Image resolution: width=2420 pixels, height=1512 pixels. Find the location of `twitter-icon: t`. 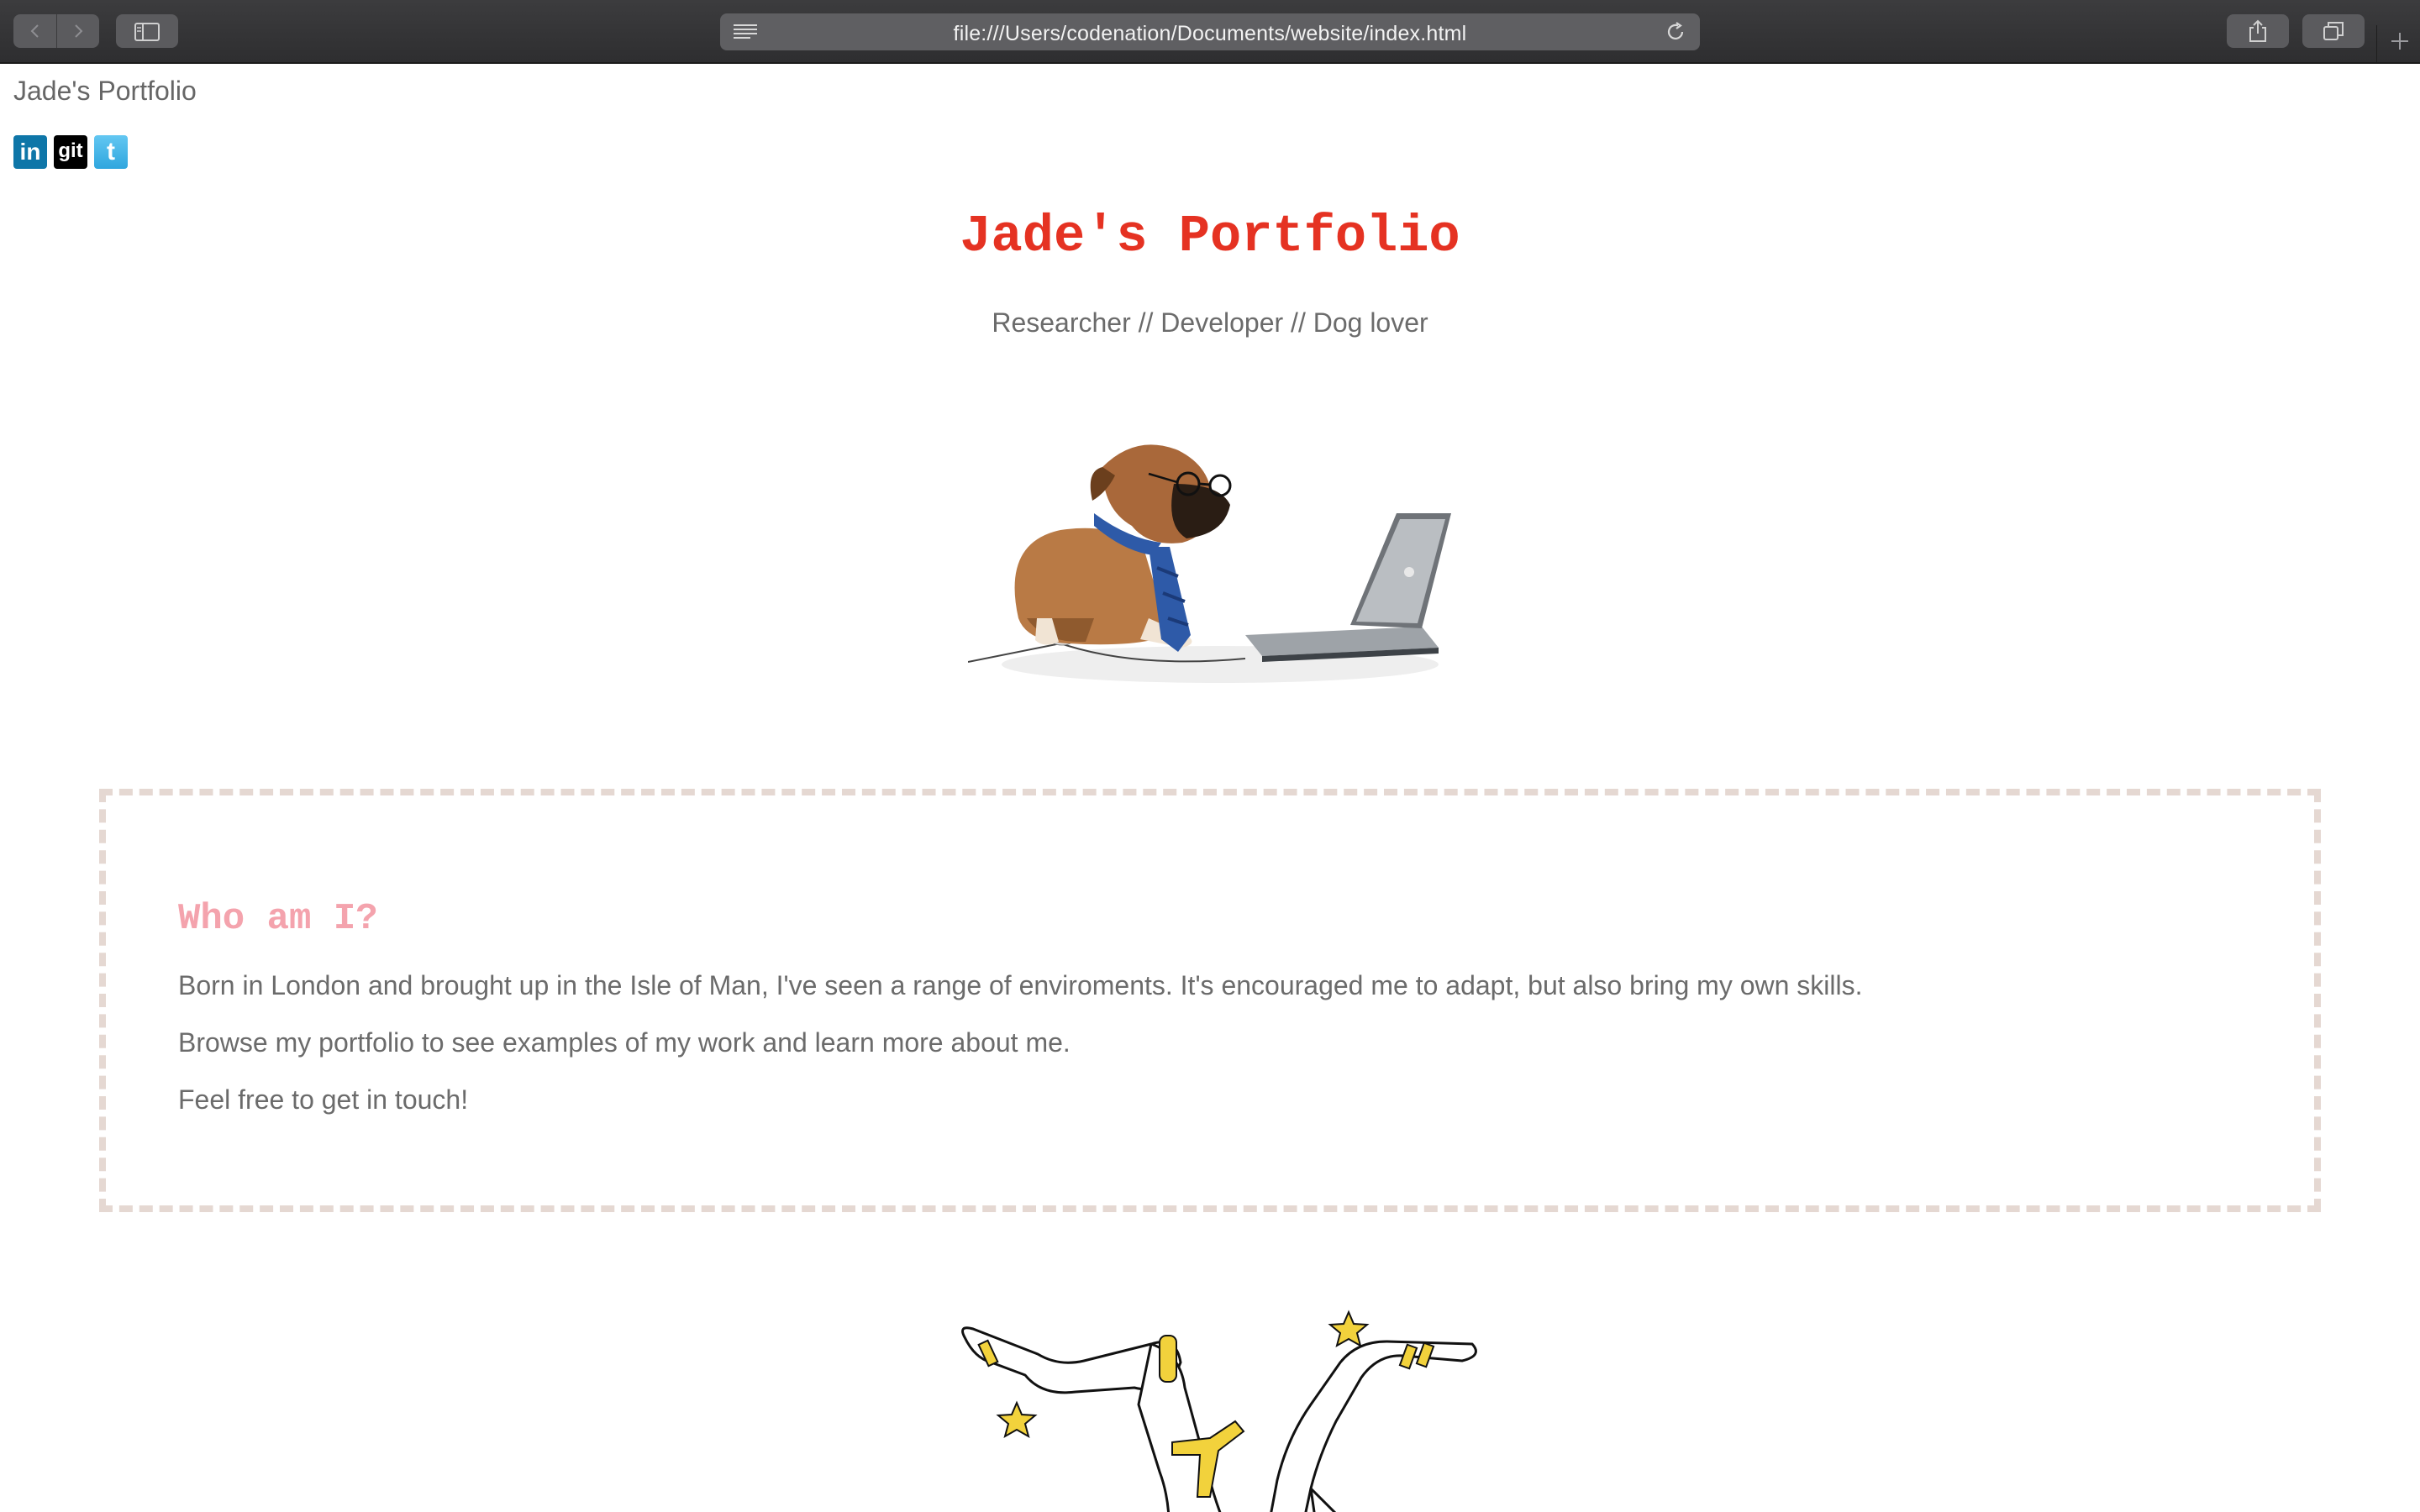

twitter-icon: t is located at coordinates (111, 152).